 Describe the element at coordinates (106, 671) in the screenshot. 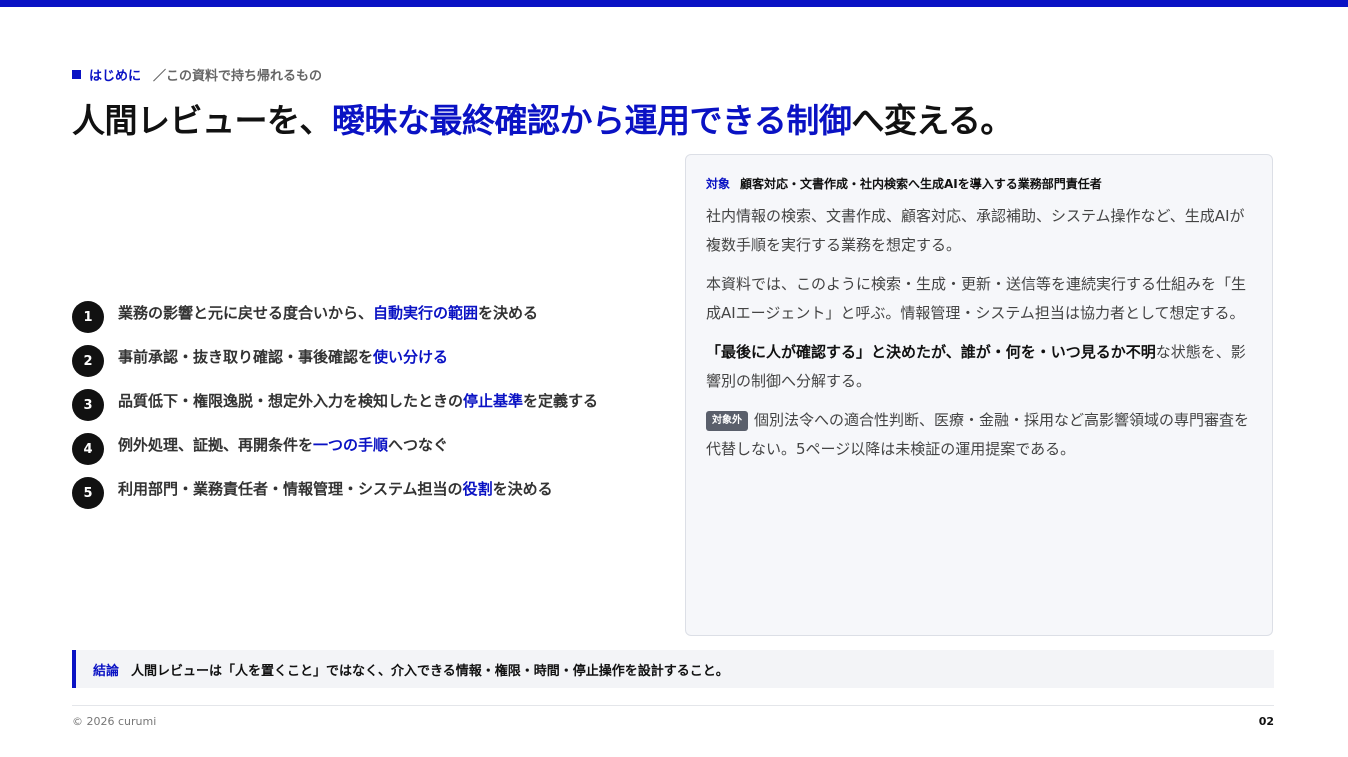

I see `conclusion-label: 結論` at that location.